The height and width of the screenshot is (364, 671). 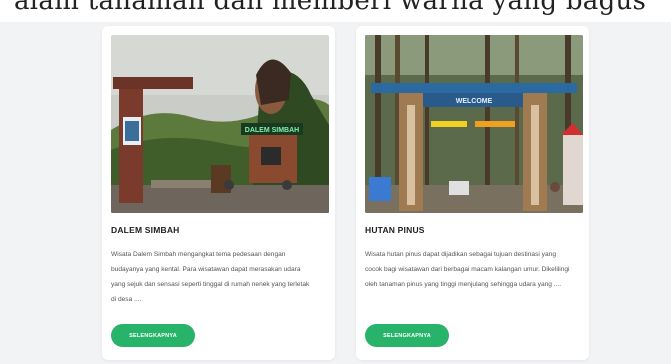 What do you see at coordinates (474, 101) in the screenshot?
I see `photo-sign-text: WELCOME` at bounding box center [474, 101].